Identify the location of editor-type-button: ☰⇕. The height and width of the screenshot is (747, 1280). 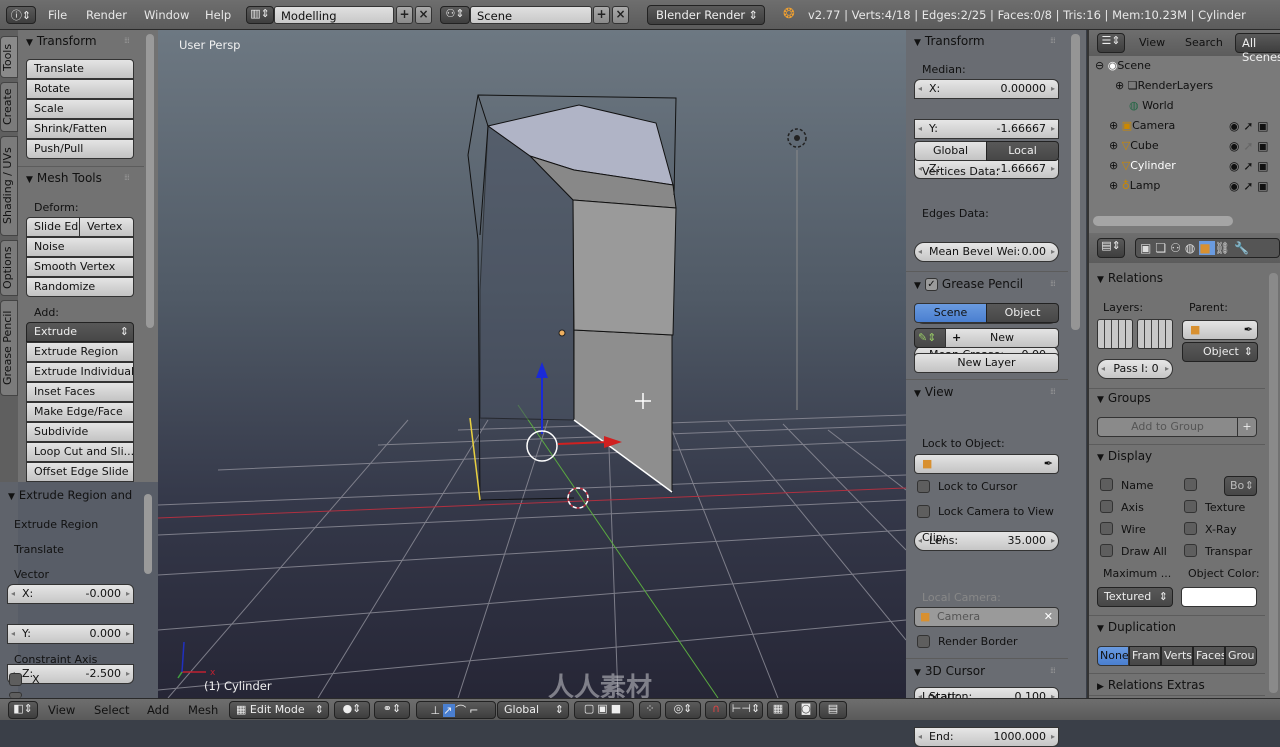
(1111, 43).